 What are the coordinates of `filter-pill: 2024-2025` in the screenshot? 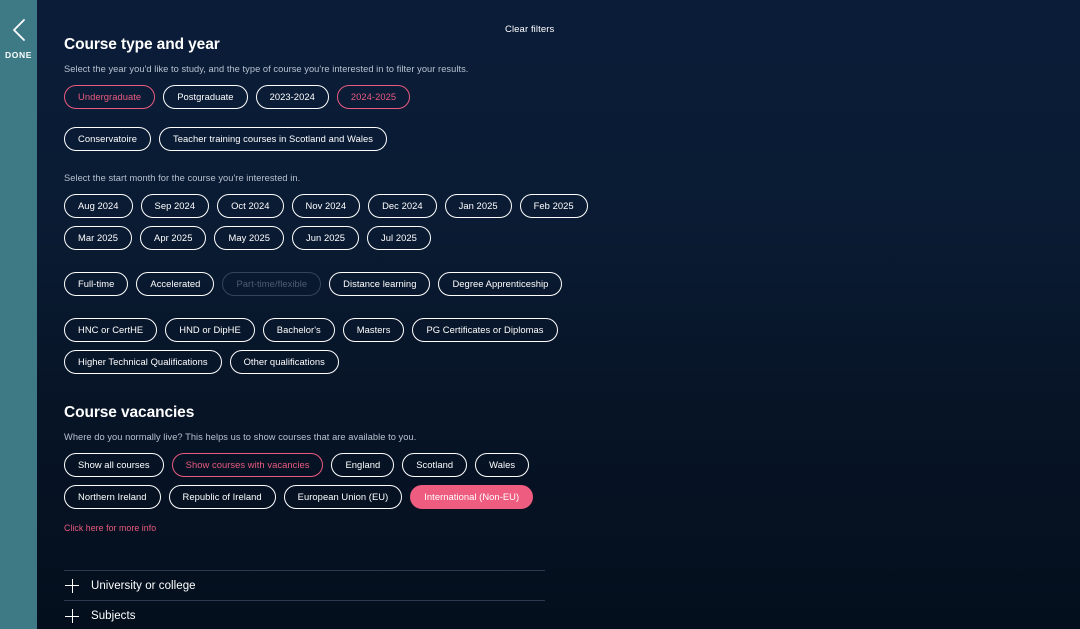 It's located at (373, 97).